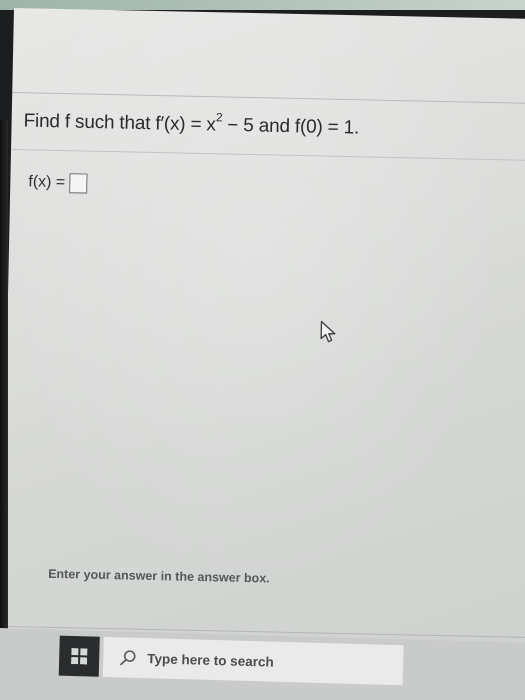 The height and width of the screenshot is (700, 525). I want to click on start-button, so click(79, 656).